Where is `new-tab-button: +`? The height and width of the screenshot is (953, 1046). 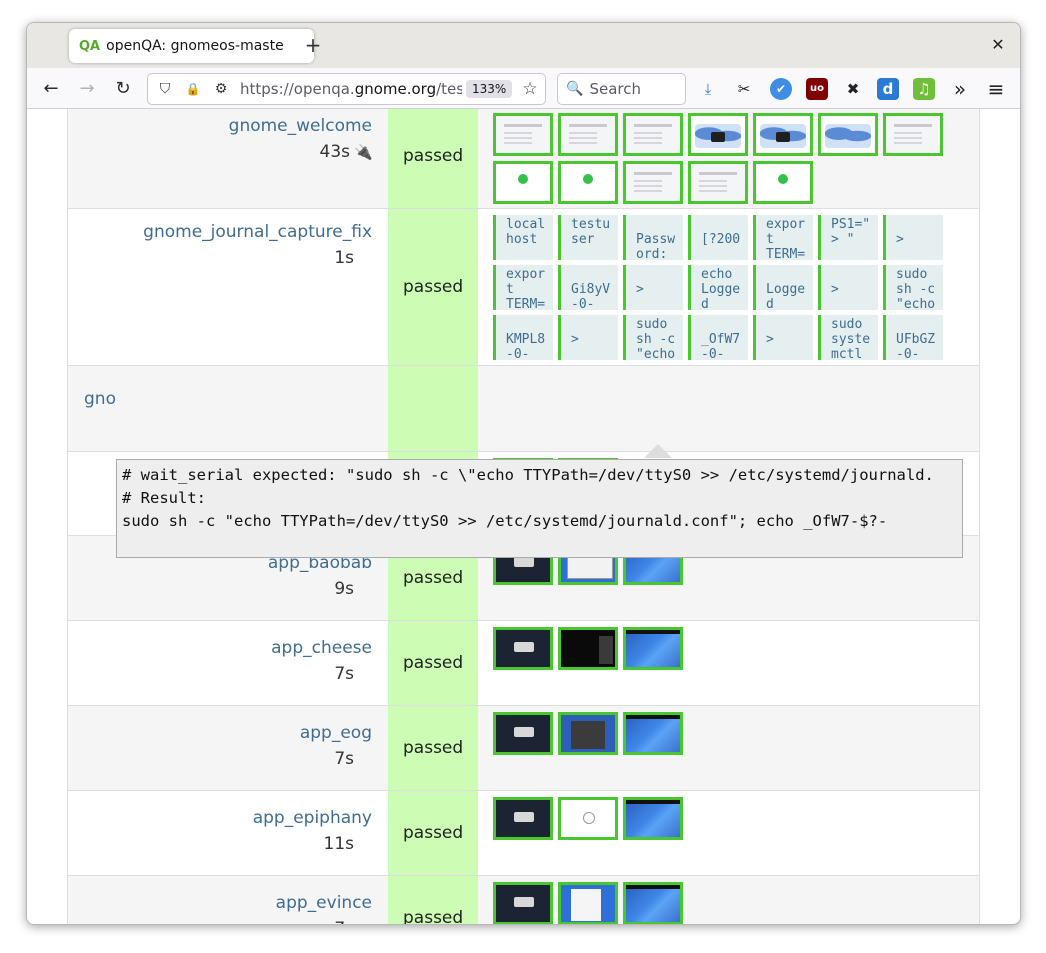
new-tab-button: + is located at coordinates (313, 45).